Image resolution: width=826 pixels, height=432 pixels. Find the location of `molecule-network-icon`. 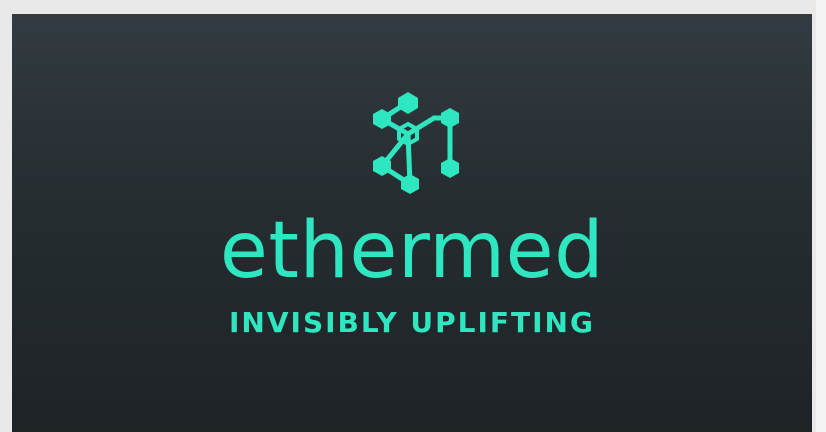

molecule-network-icon is located at coordinates (416, 143).